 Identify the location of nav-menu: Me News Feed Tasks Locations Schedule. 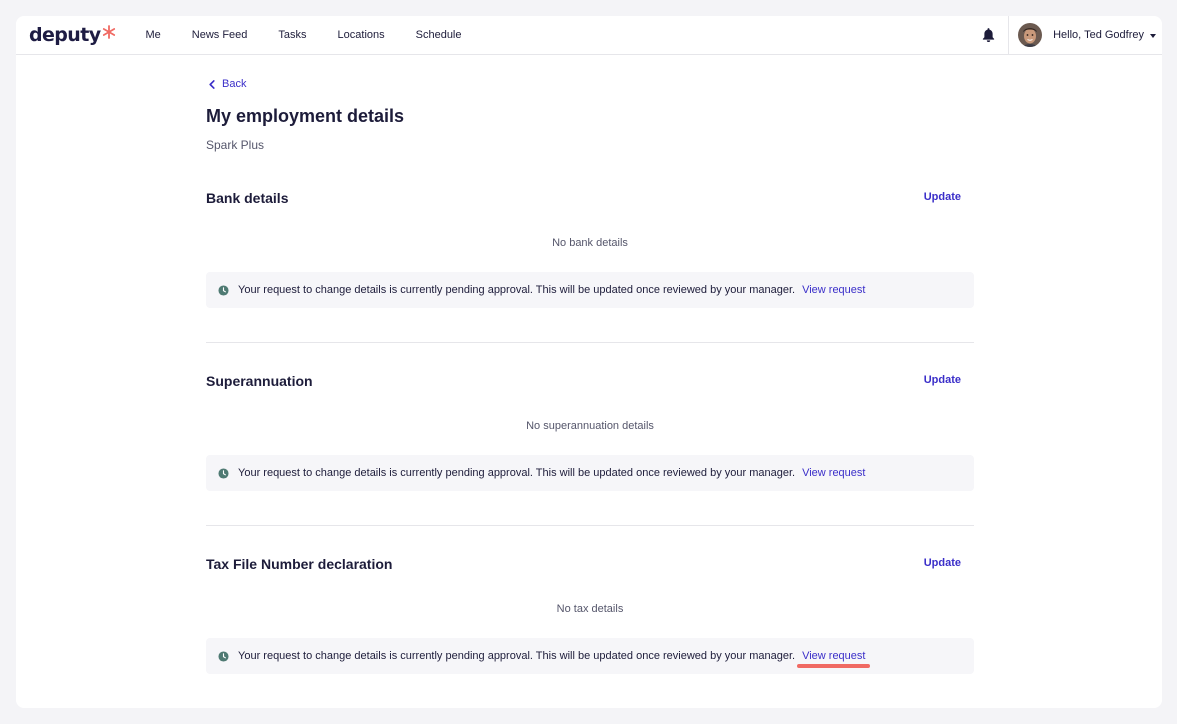
(318, 35).